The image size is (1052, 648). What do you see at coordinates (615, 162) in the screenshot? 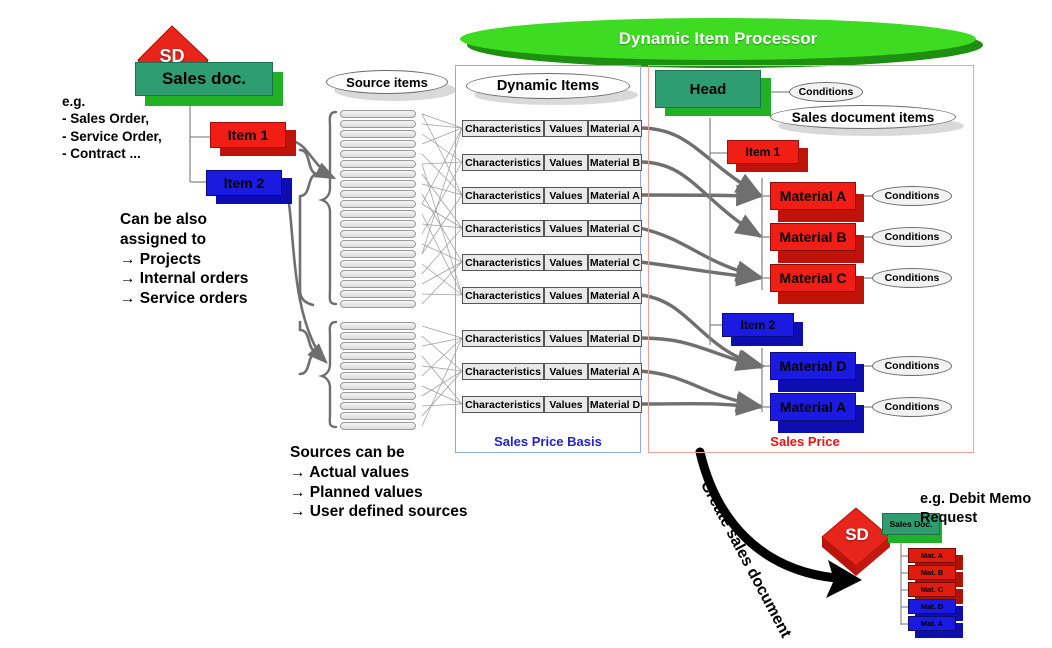
I see `row-material-cell: Material B` at bounding box center [615, 162].